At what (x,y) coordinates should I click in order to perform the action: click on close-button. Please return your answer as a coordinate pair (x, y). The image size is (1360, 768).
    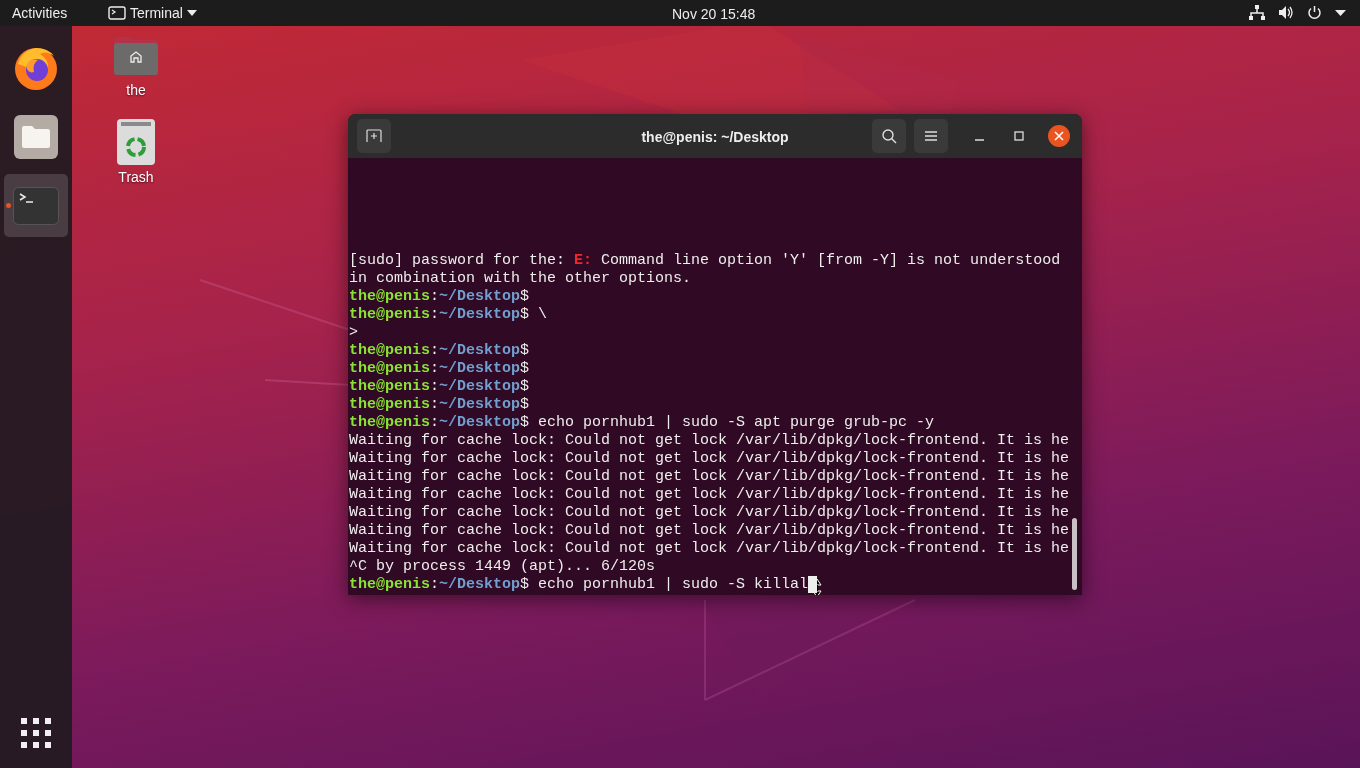
    Looking at the image, I should click on (1059, 136).